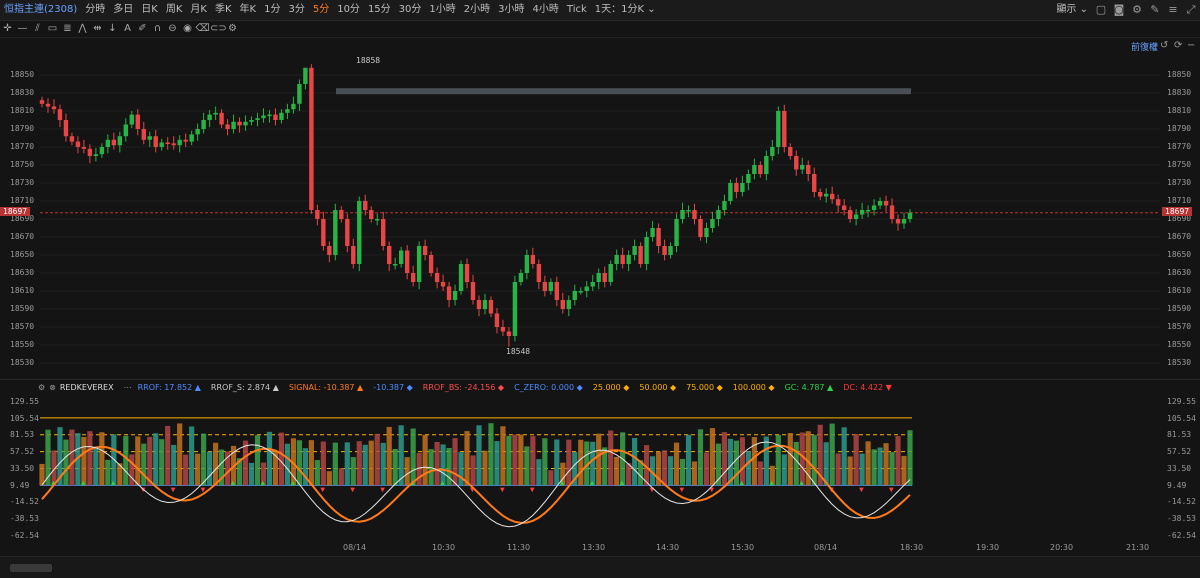 The image size is (1200, 578). What do you see at coordinates (1173, 10) in the screenshot?
I see `list-icon: ≡` at bounding box center [1173, 10].